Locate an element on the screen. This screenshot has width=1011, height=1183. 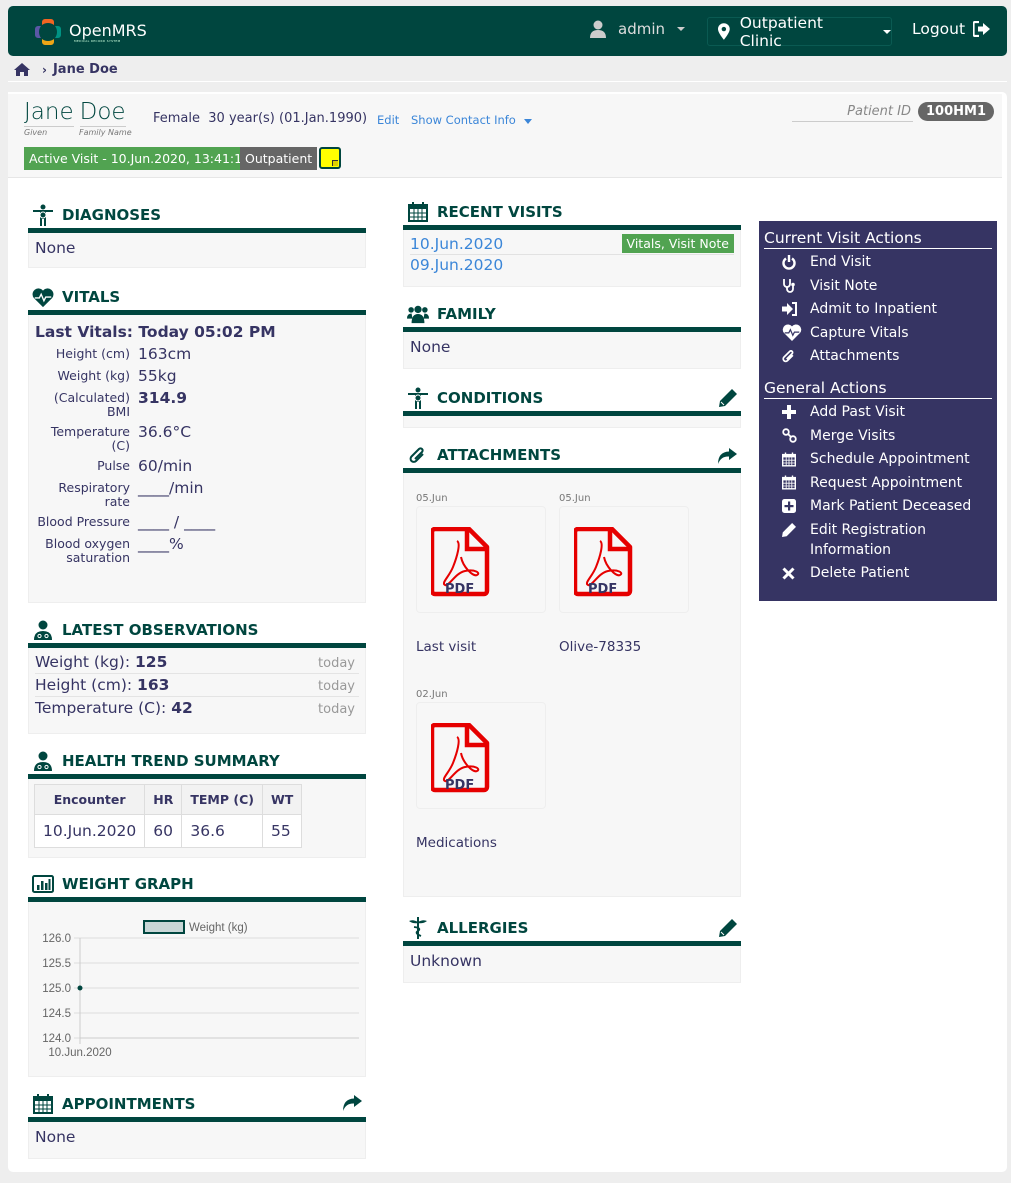
action-capture-vitals: Capture Vitals is located at coordinates (878, 333).